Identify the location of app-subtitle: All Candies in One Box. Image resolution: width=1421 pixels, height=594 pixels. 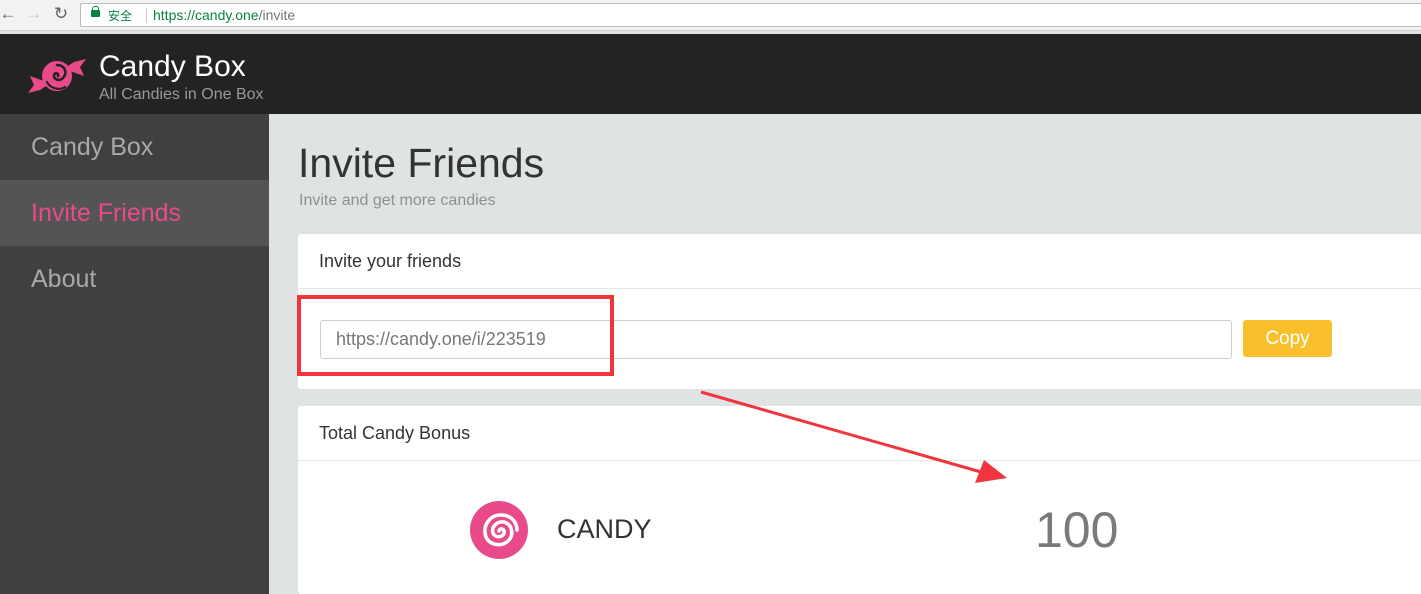
(181, 94).